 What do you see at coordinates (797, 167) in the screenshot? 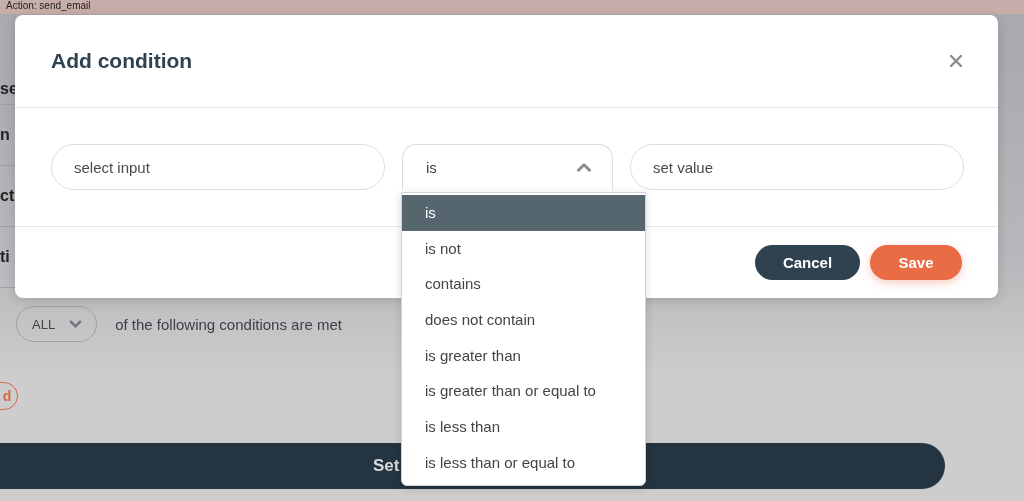
I see `input-field: set value` at bounding box center [797, 167].